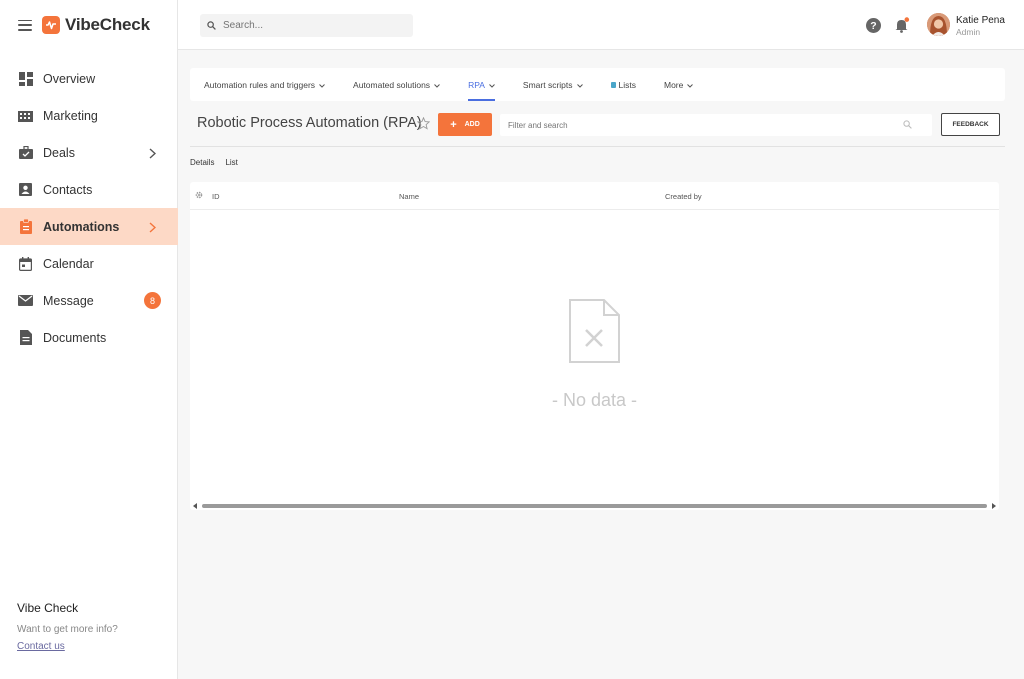  What do you see at coordinates (199, 196) in the screenshot?
I see `settings-gear-icon` at bounding box center [199, 196].